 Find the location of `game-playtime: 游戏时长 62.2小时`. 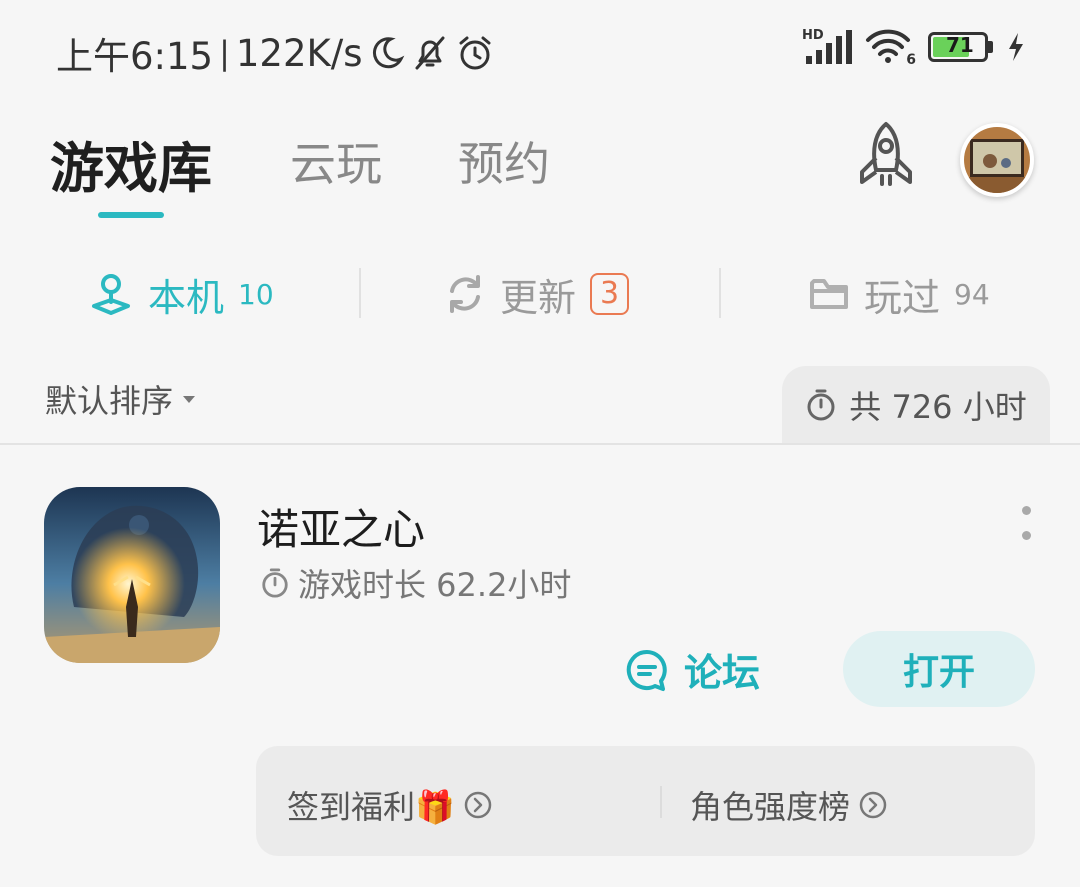

game-playtime: 游戏时长 62.2小时 is located at coordinates (415, 583).